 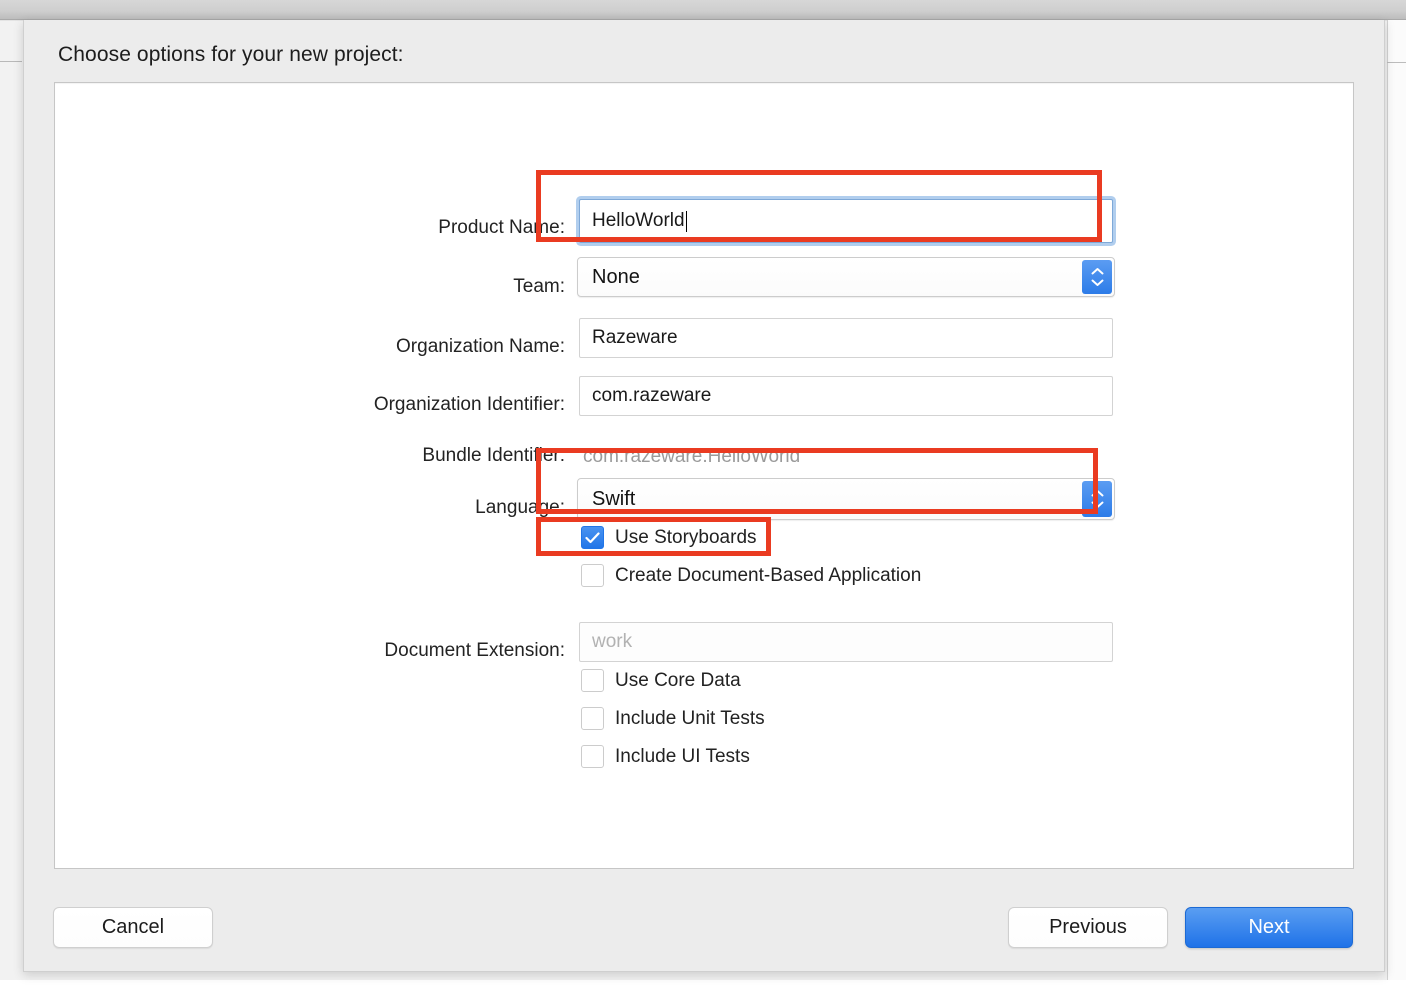 I want to click on team-popup-button: None, so click(x=846, y=277).